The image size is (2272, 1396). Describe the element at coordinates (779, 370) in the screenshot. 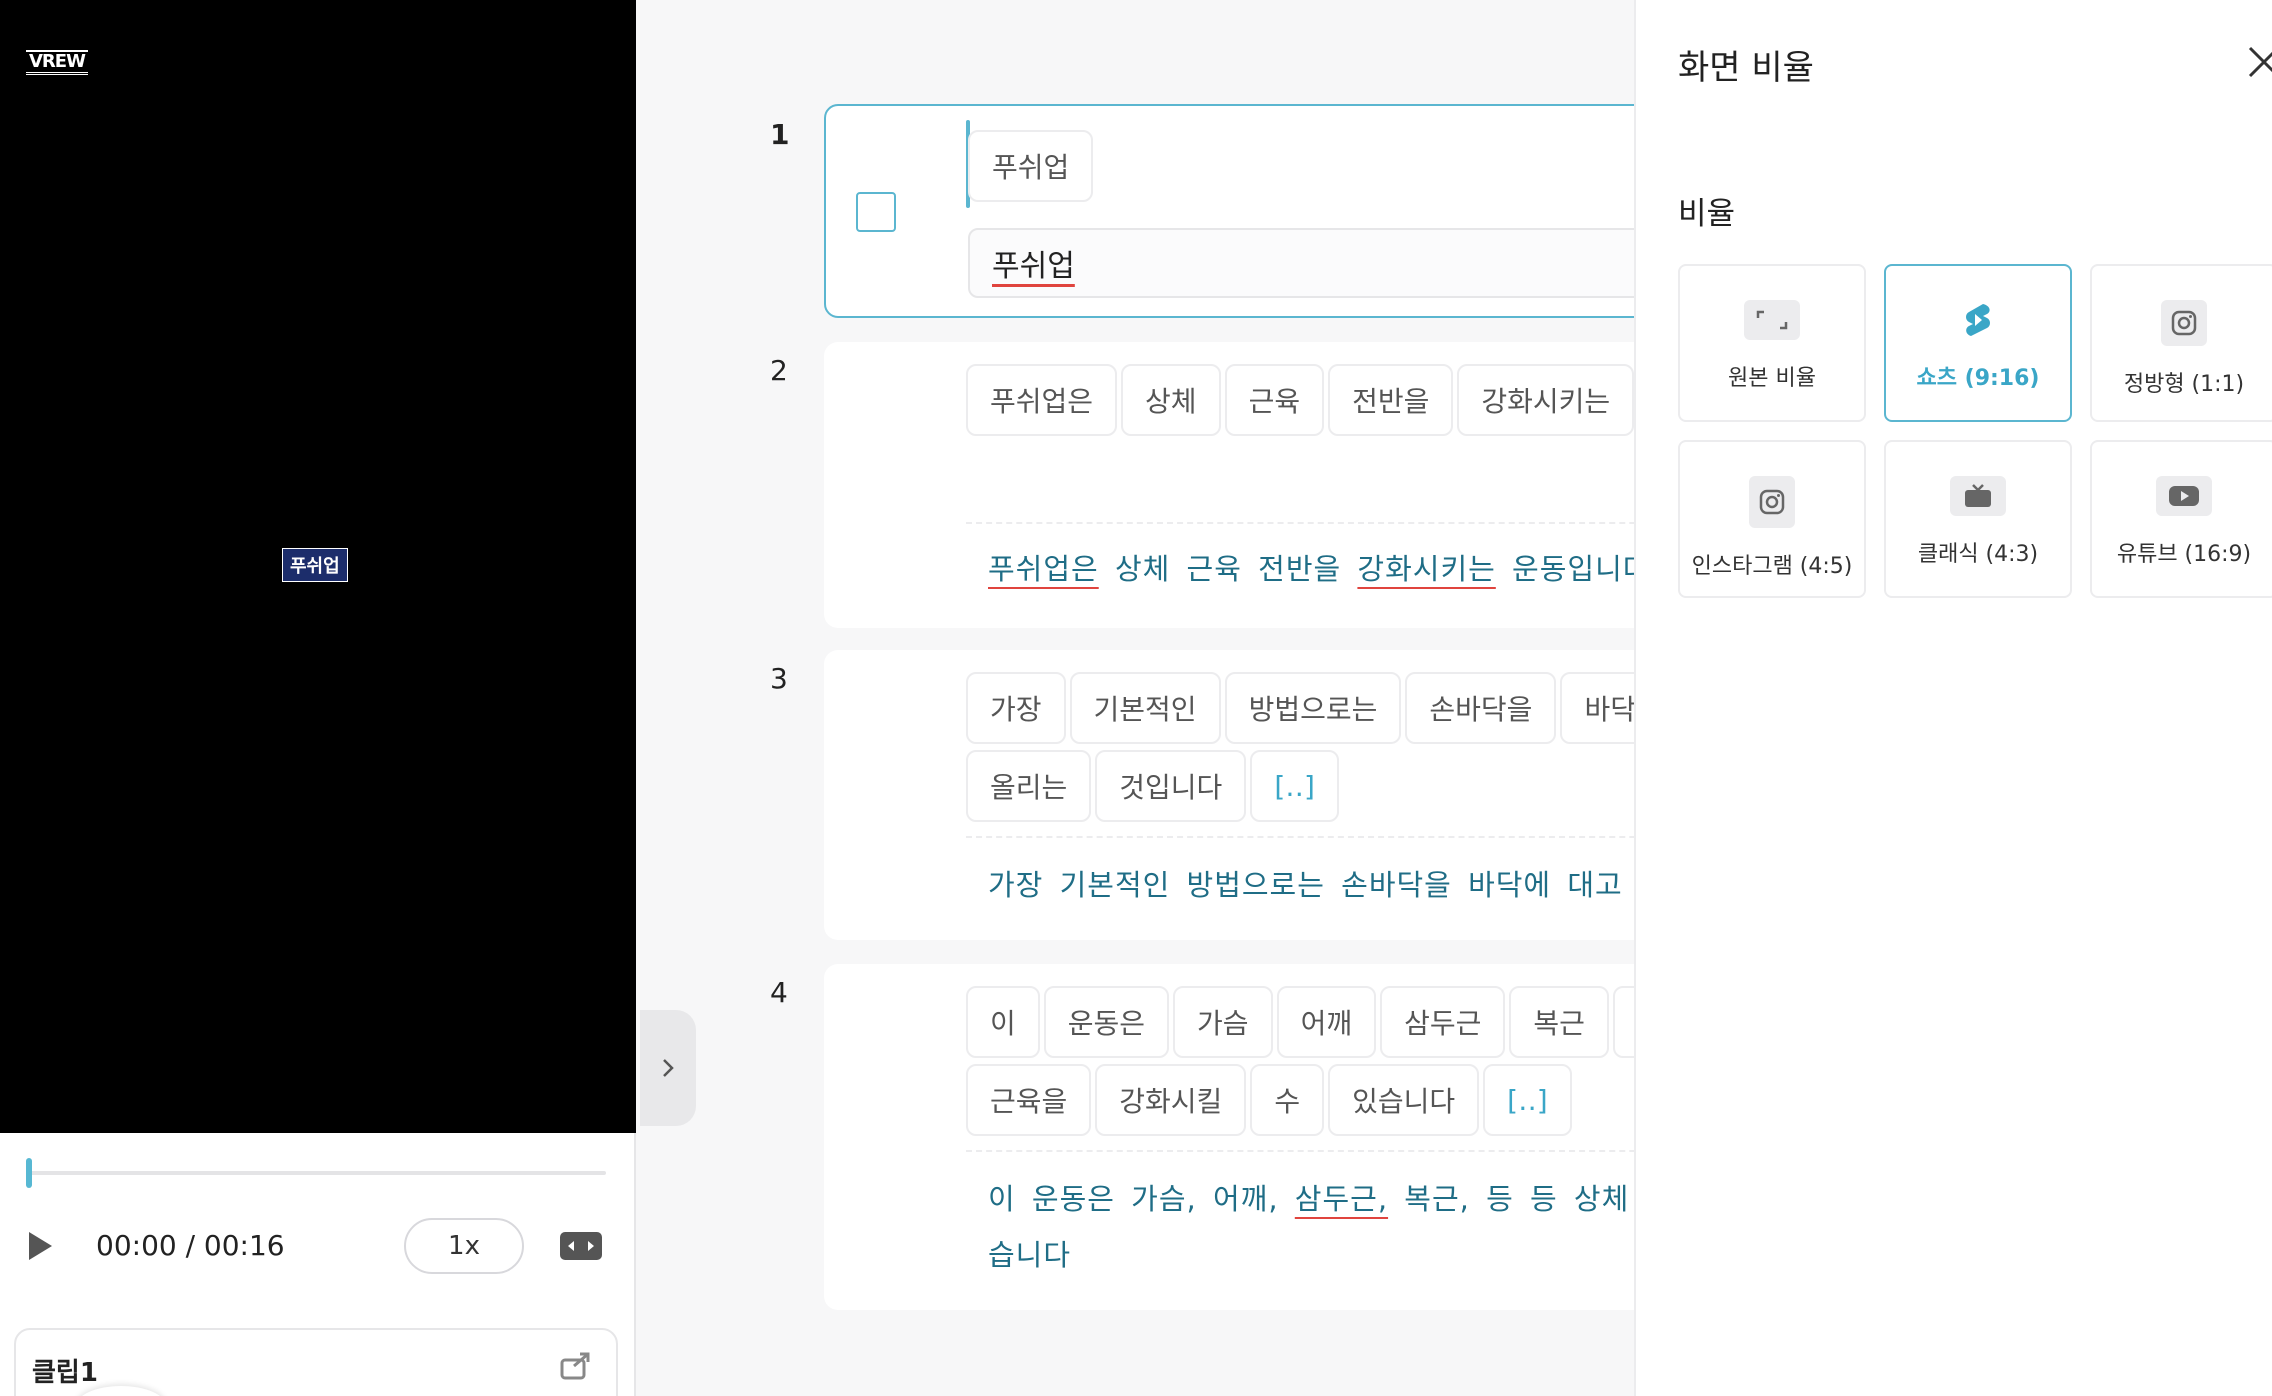

I see `clip-number: 2` at that location.